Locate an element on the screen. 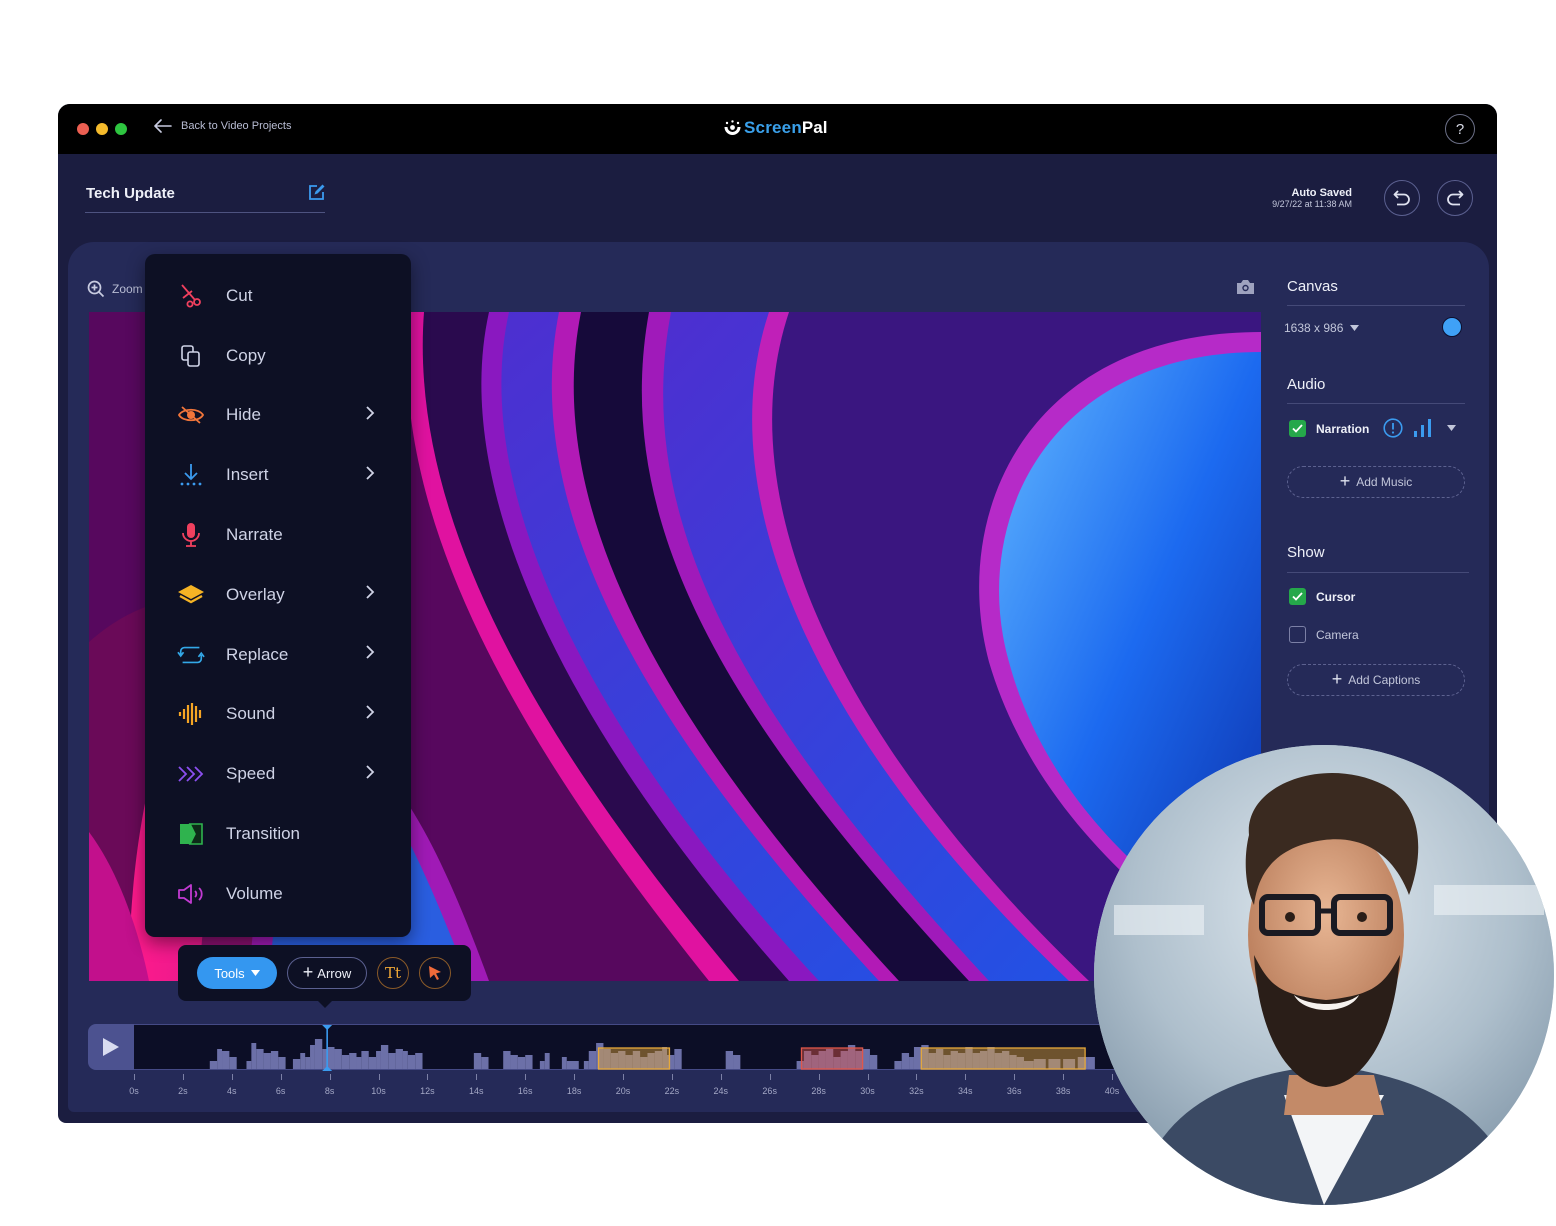 The image size is (1556, 1226). add-captions-button: + Add Captions is located at coordinates (1376, 680).